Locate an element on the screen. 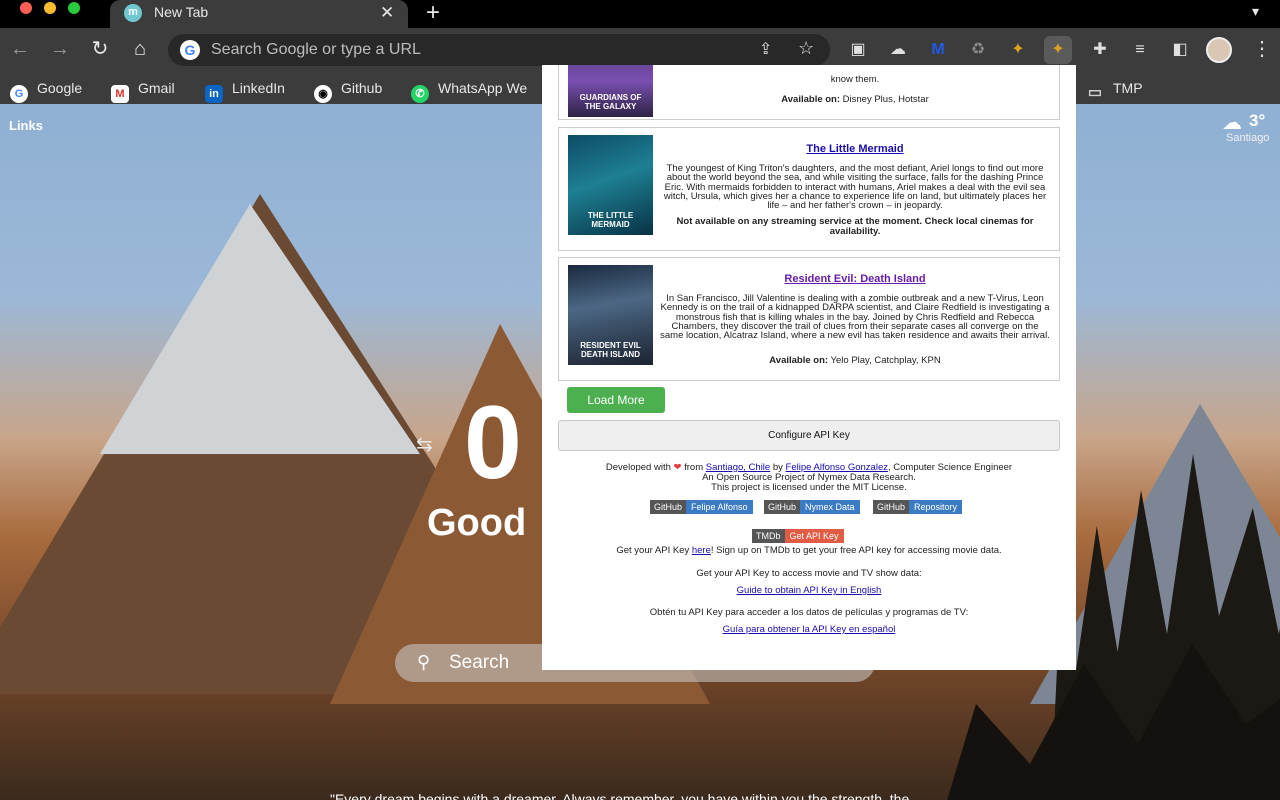 The height and width of the screenshot is (800, 1280). configure-api-key-button: Configure API Key is located at coordinates (809, 435).